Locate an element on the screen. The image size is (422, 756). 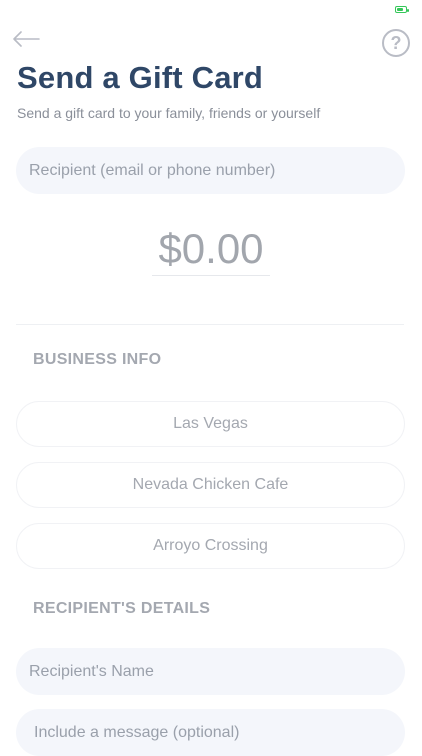
message-input: Include a message (optional) is located at coordinates (210, 732).